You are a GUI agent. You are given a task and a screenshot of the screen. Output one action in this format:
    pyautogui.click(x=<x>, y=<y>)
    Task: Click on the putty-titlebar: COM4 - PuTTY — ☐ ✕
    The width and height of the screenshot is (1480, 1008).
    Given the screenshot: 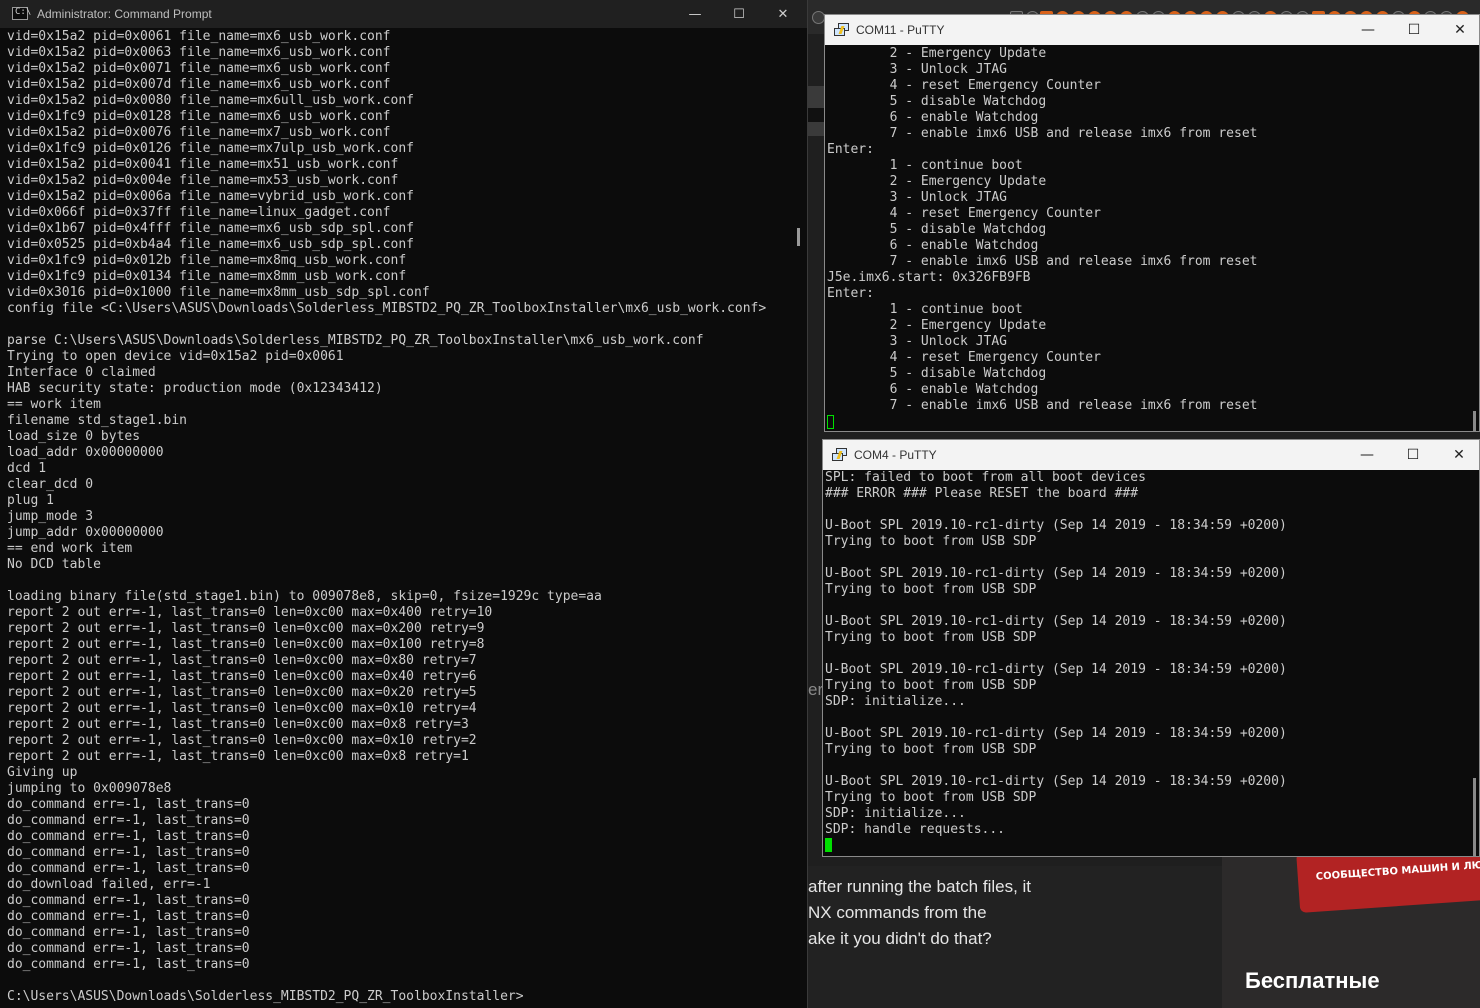 What is the action you would take?
    pyautogui.click(x=1151, y=455)
    